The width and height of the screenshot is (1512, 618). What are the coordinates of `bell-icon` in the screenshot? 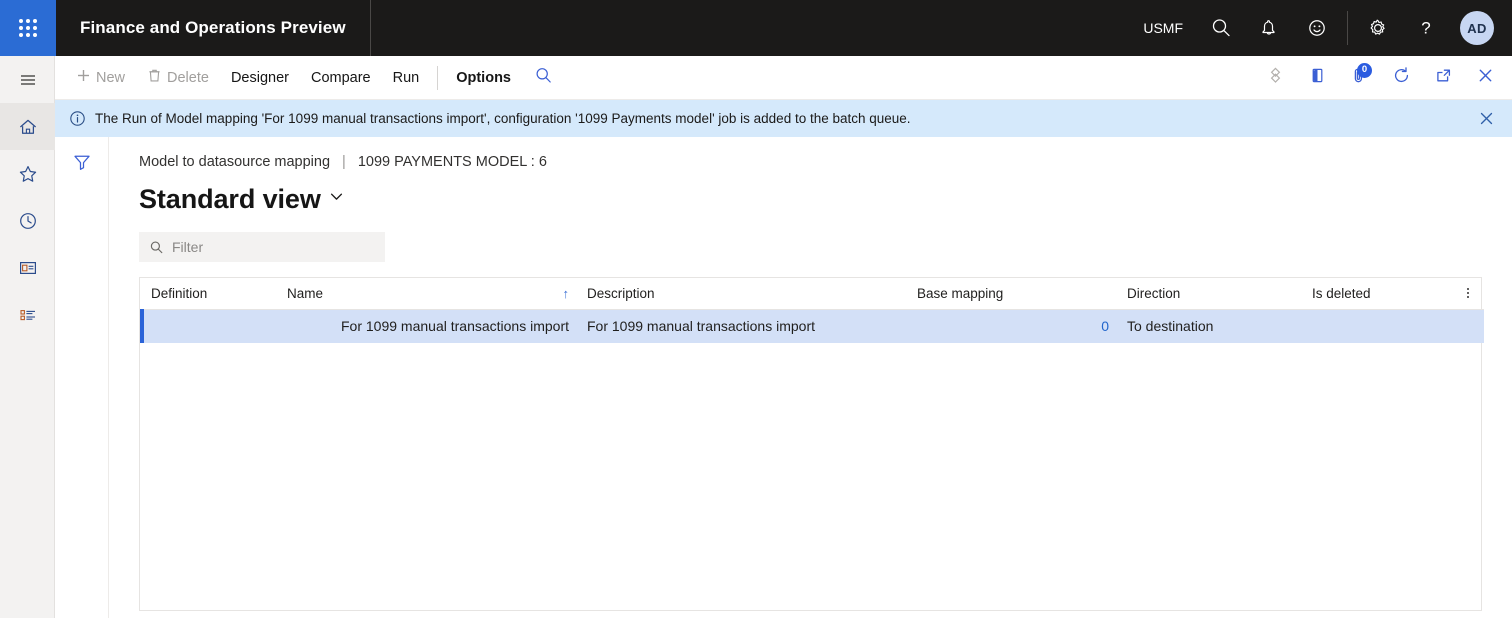 It's located at (1269, 28).